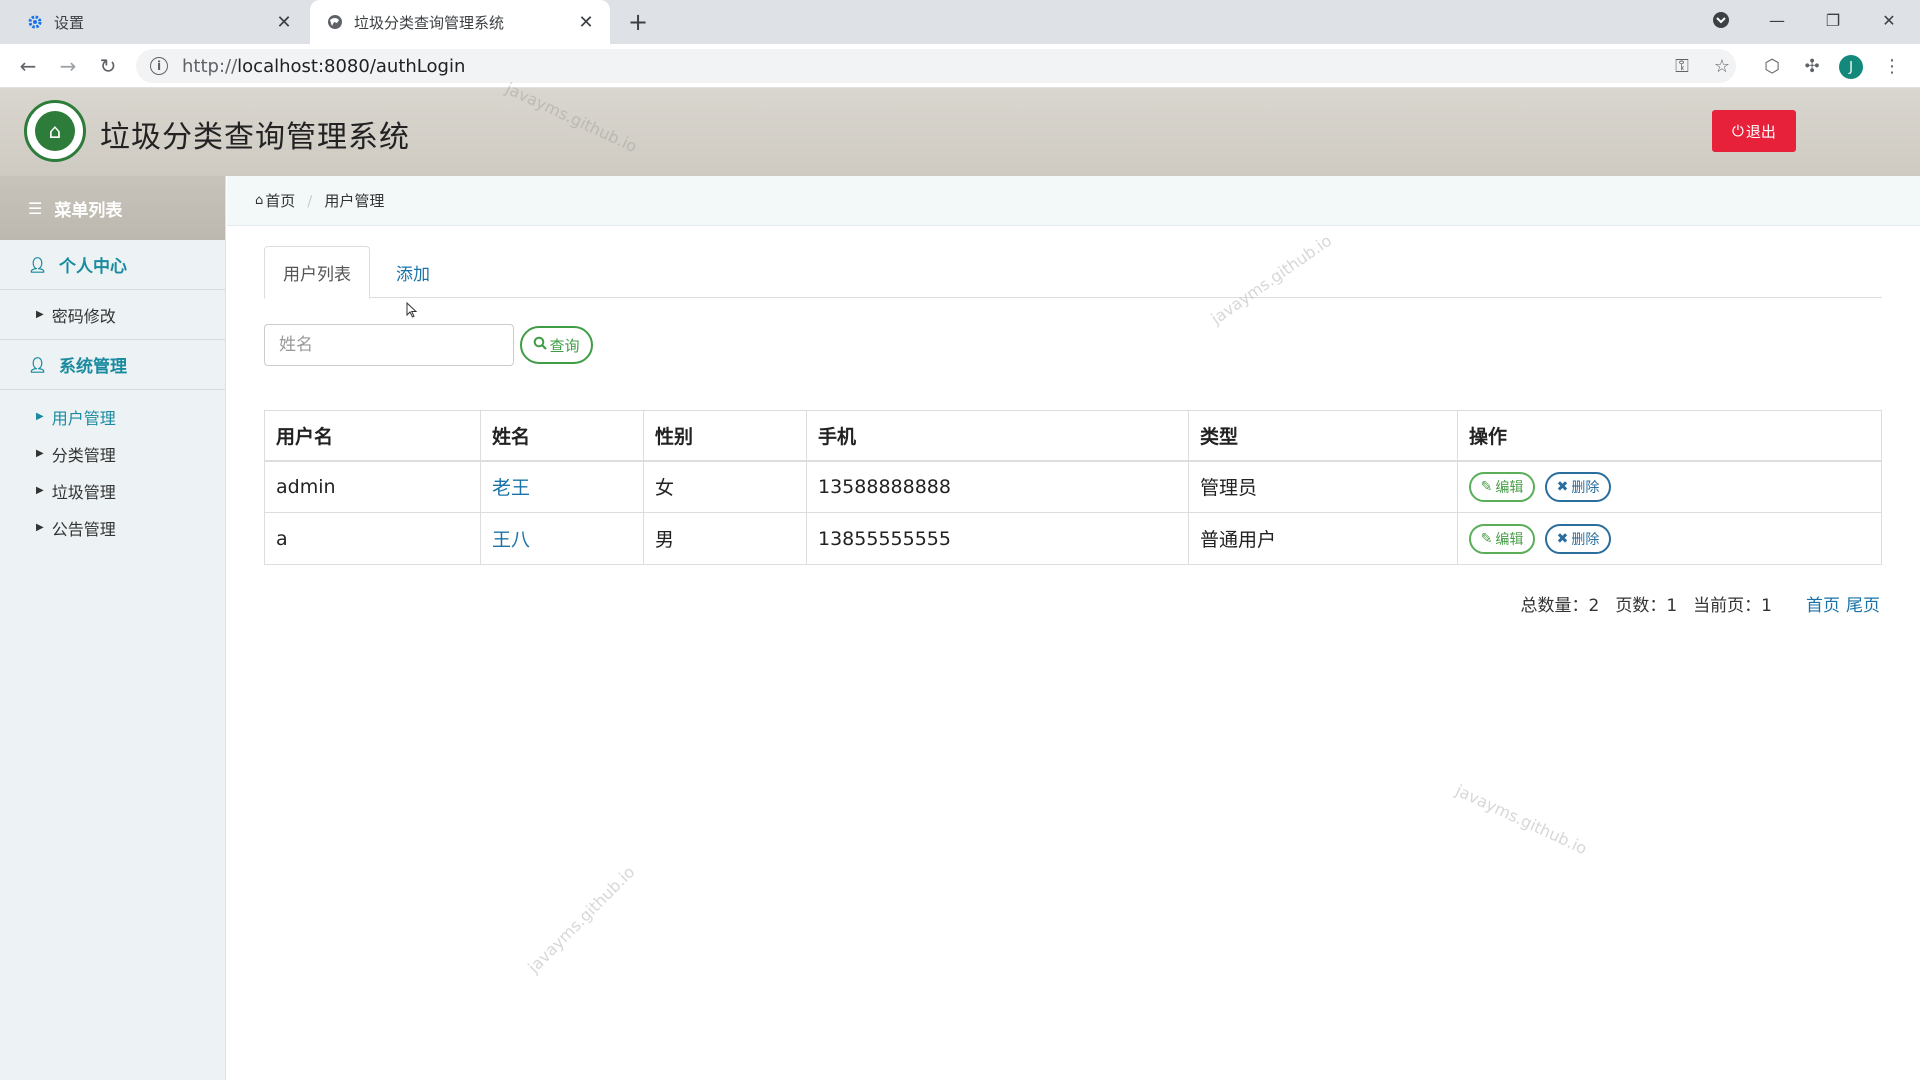 The width and height of the screenshot is (1920, 1080). I want to click on cell-type: 管理员, so click(1323, 486).